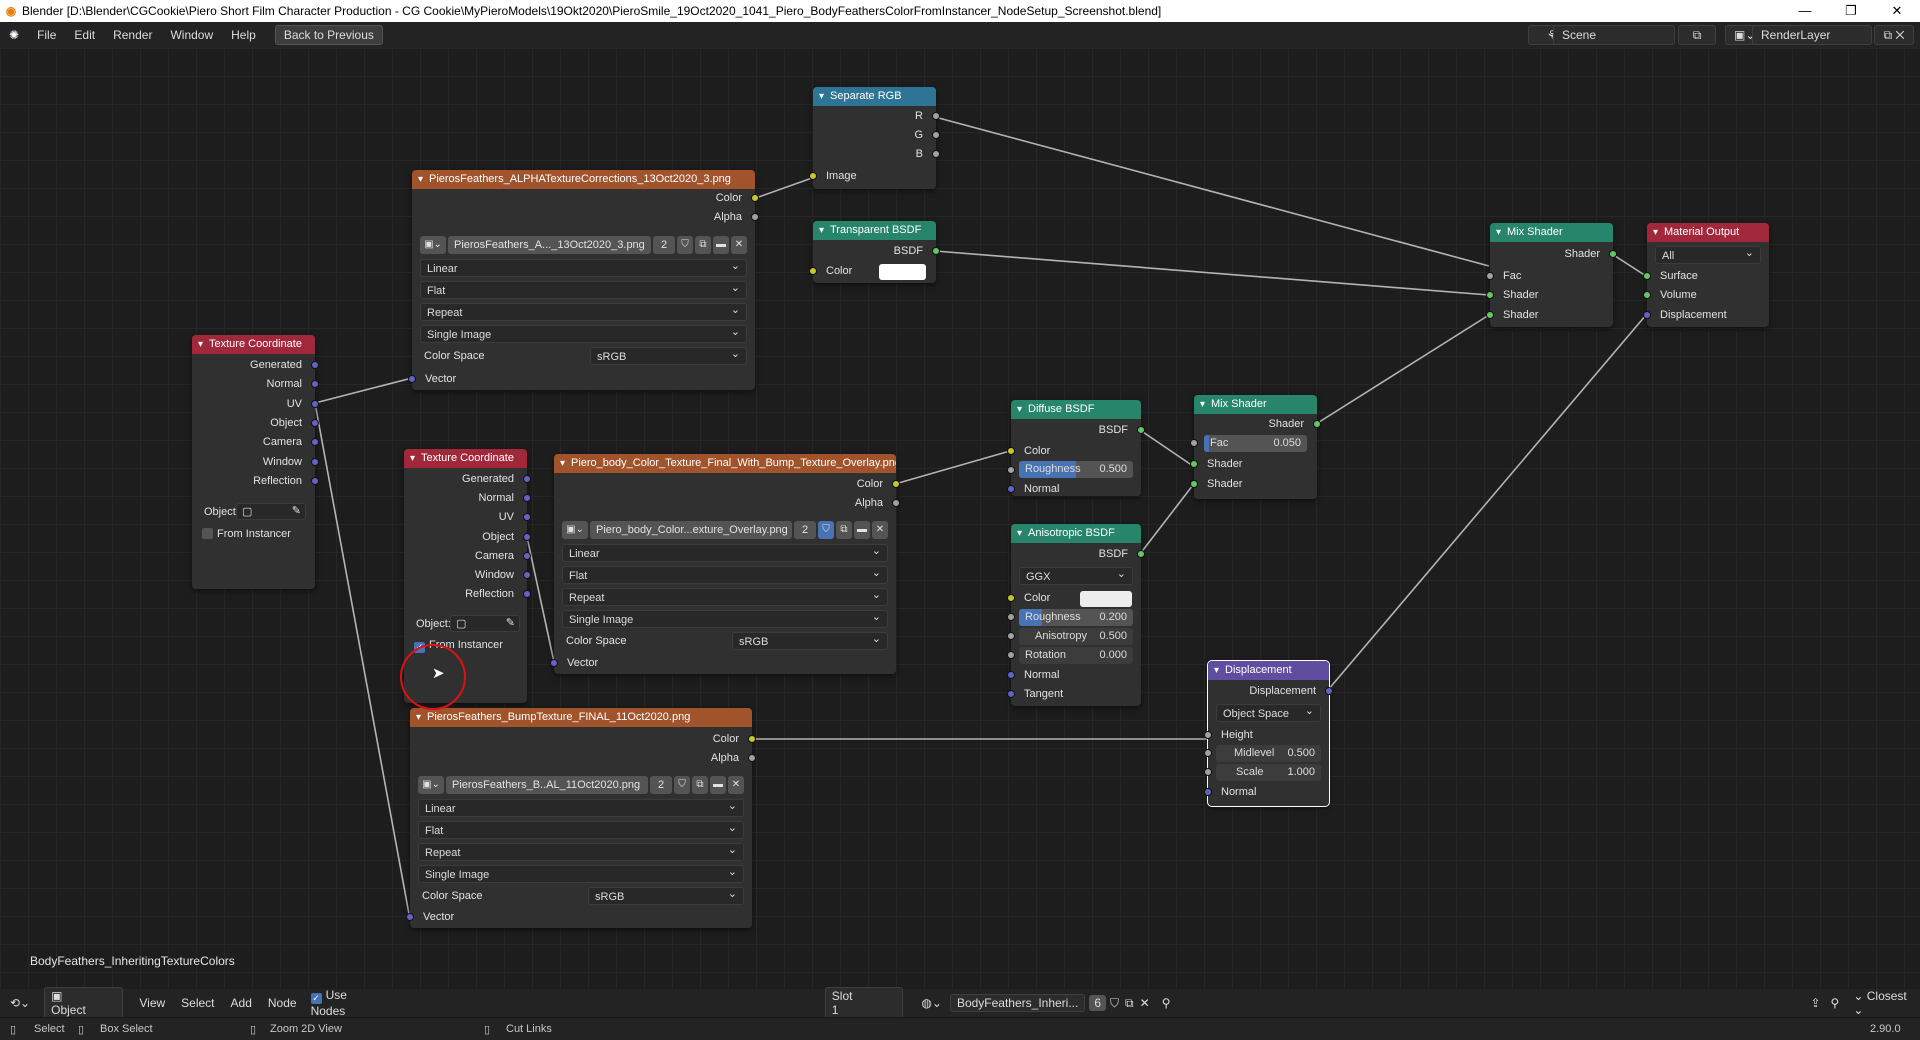  Describe the element at coordinates (282, 1003) in the screenshot. I see `menu-node: Node` at that location.